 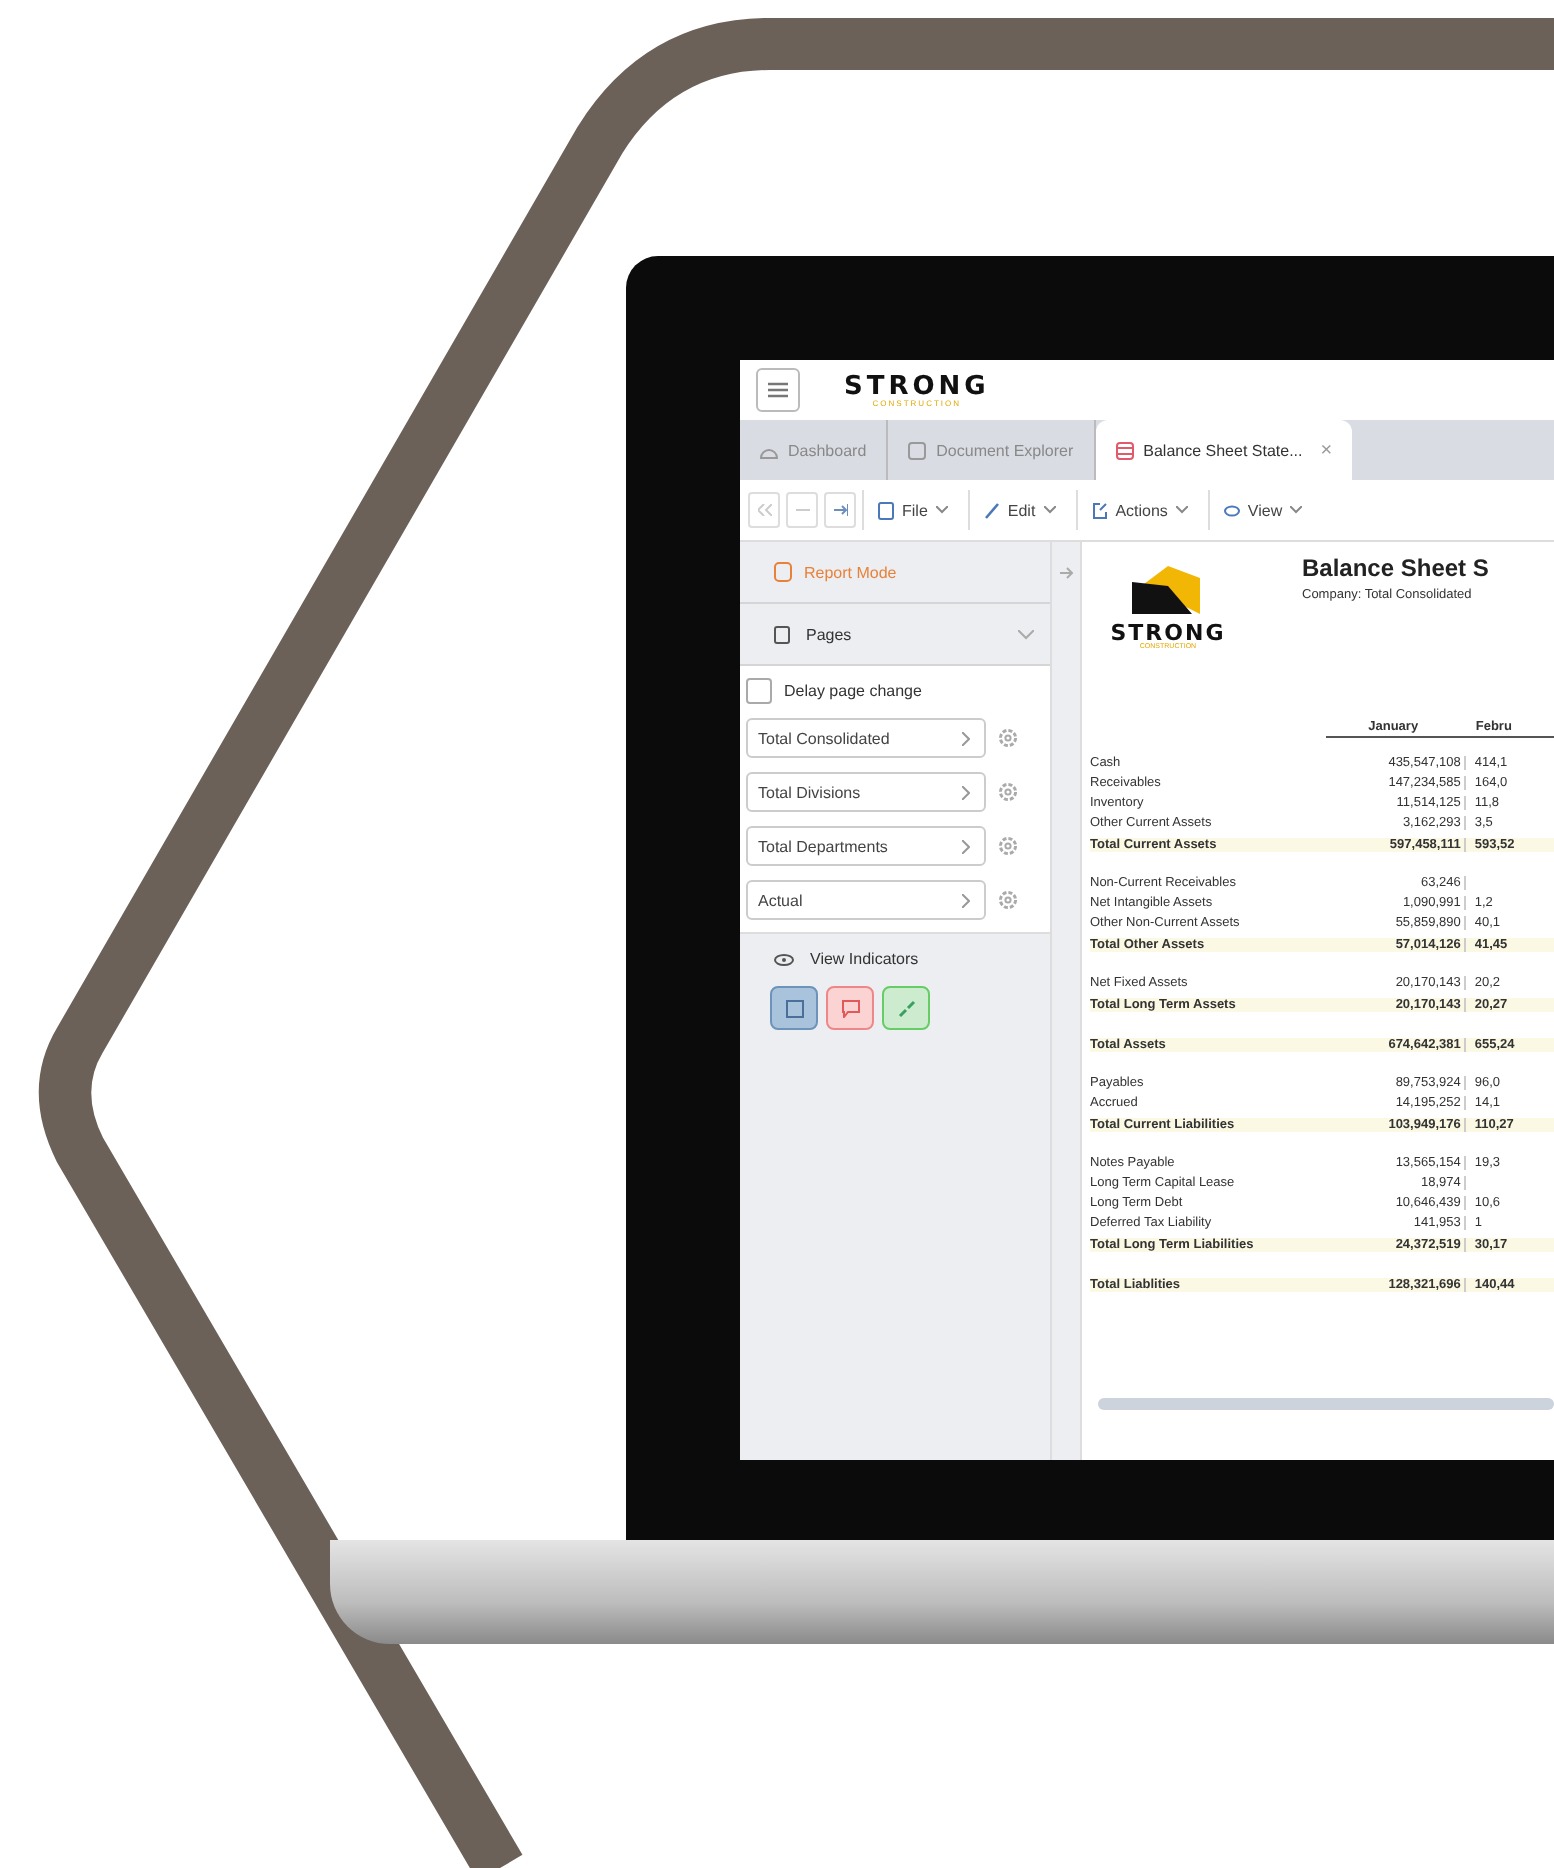 What do you see at coordinates (866, 846) in the screenshot?
I see `page-selector: Total Departments` at bounding box center [866, 846].